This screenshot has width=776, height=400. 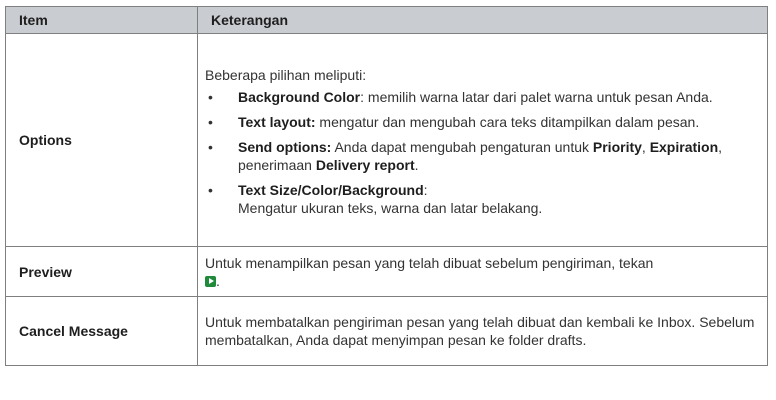 I want to click on option-text: Anda dapat mengubah pengaturan untuk, so click(x=462, y=147).